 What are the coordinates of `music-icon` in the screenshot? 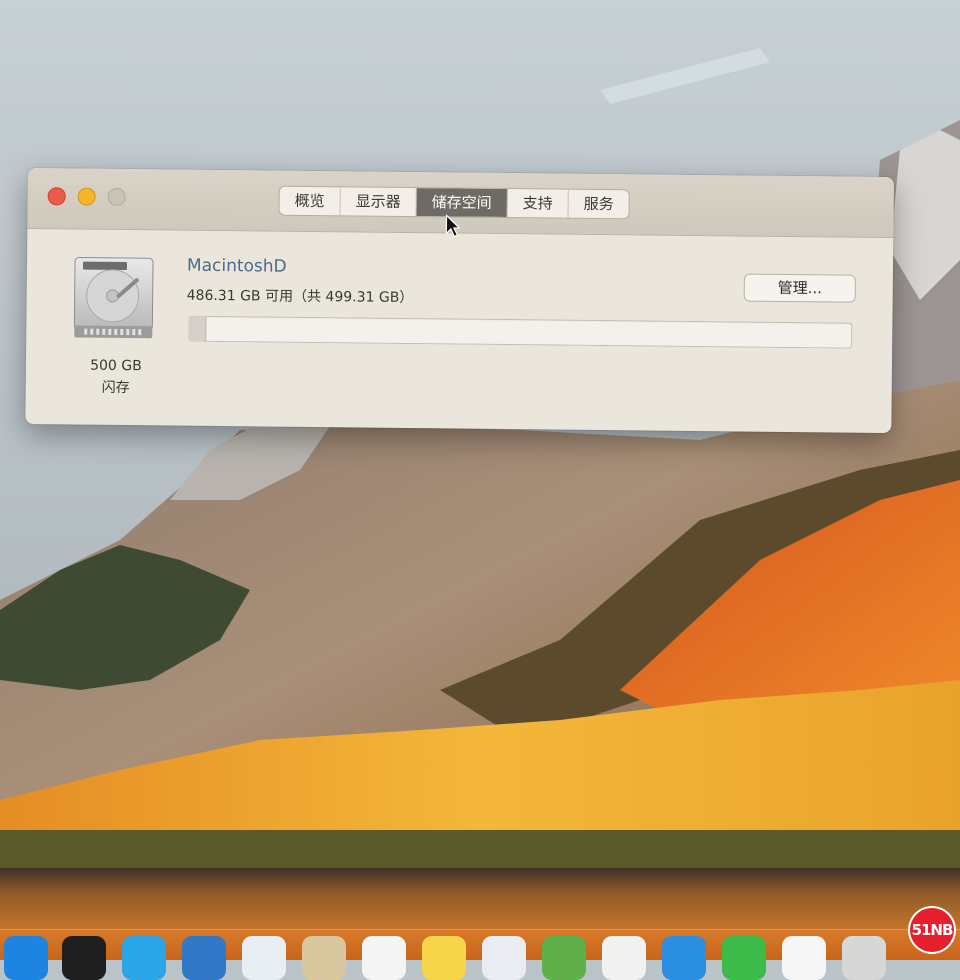 It's located at (804, 958).